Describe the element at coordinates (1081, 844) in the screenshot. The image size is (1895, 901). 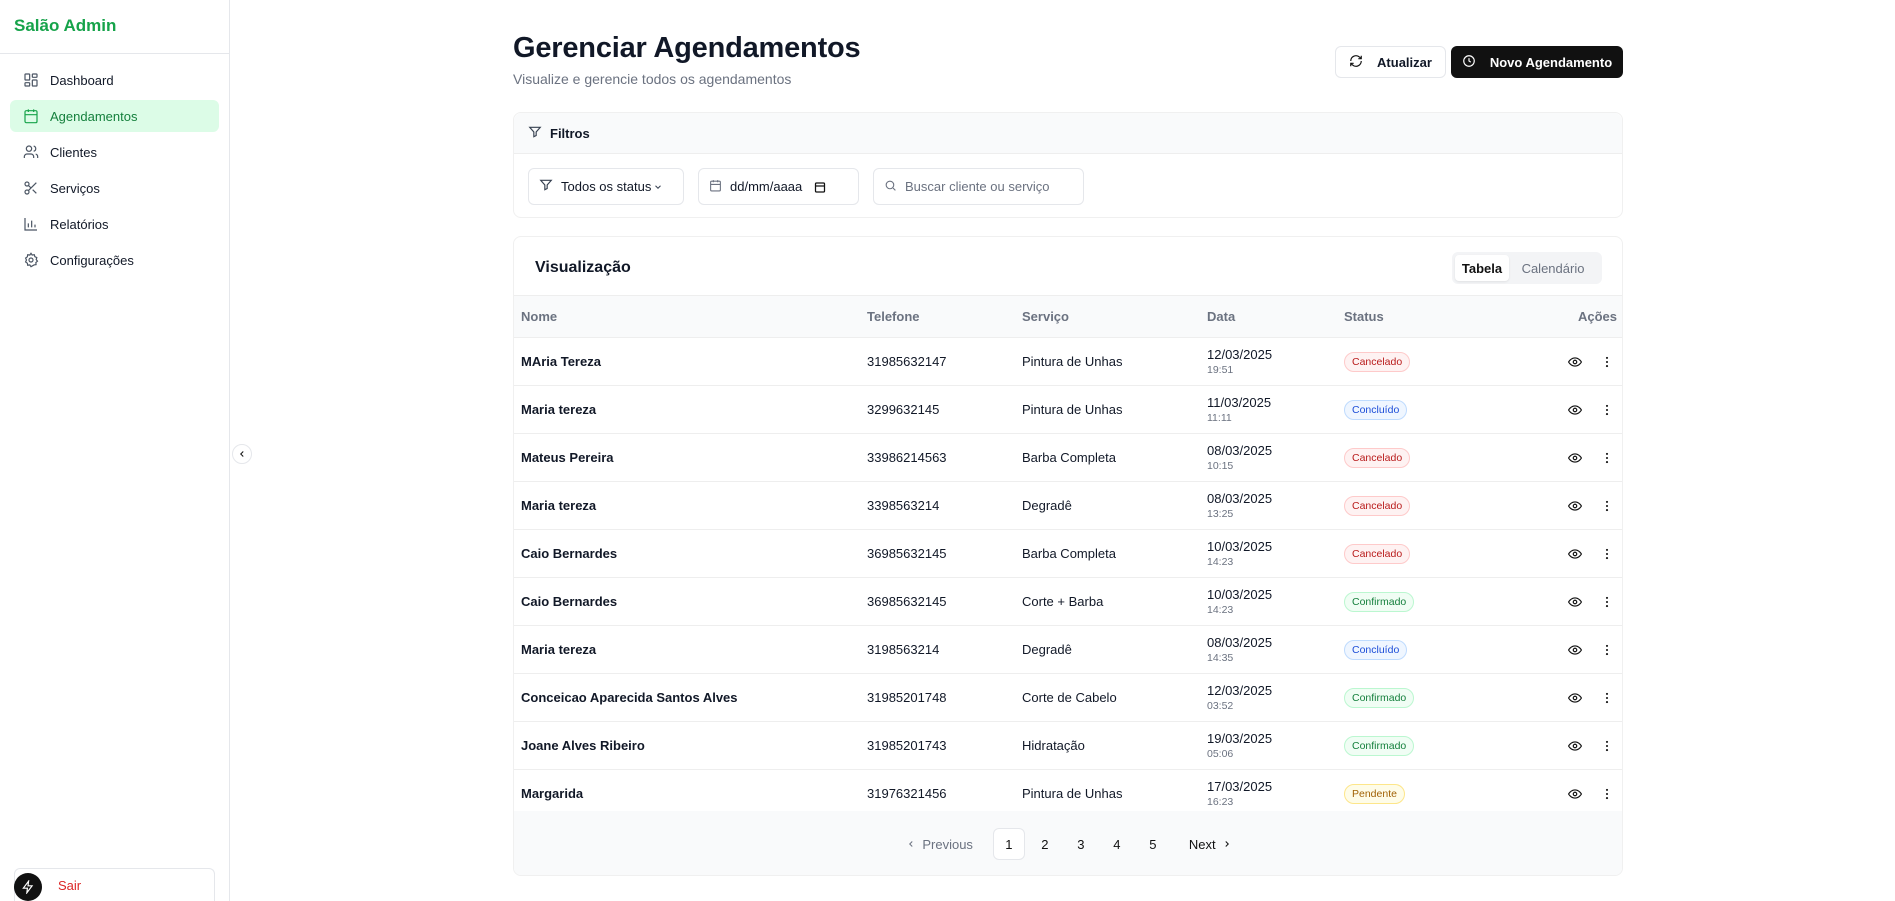
I see `page-3-button: 3` at that location.